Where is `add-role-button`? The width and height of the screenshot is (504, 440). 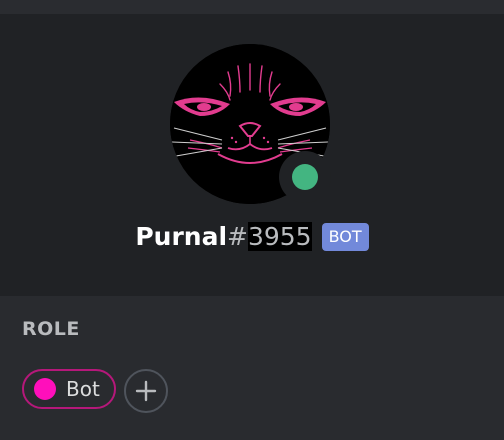
add-role-button is located at coordinates (146, 391).